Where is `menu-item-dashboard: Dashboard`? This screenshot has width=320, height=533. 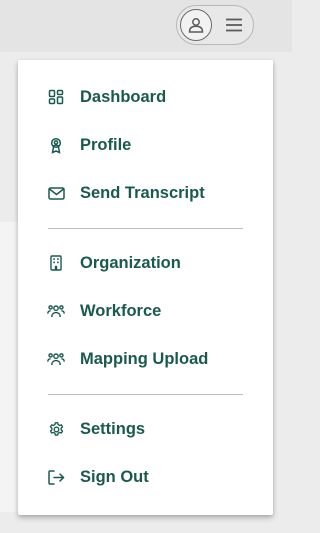 menu-item-dashboard: Dashboard is located at coordinates (145, 97).